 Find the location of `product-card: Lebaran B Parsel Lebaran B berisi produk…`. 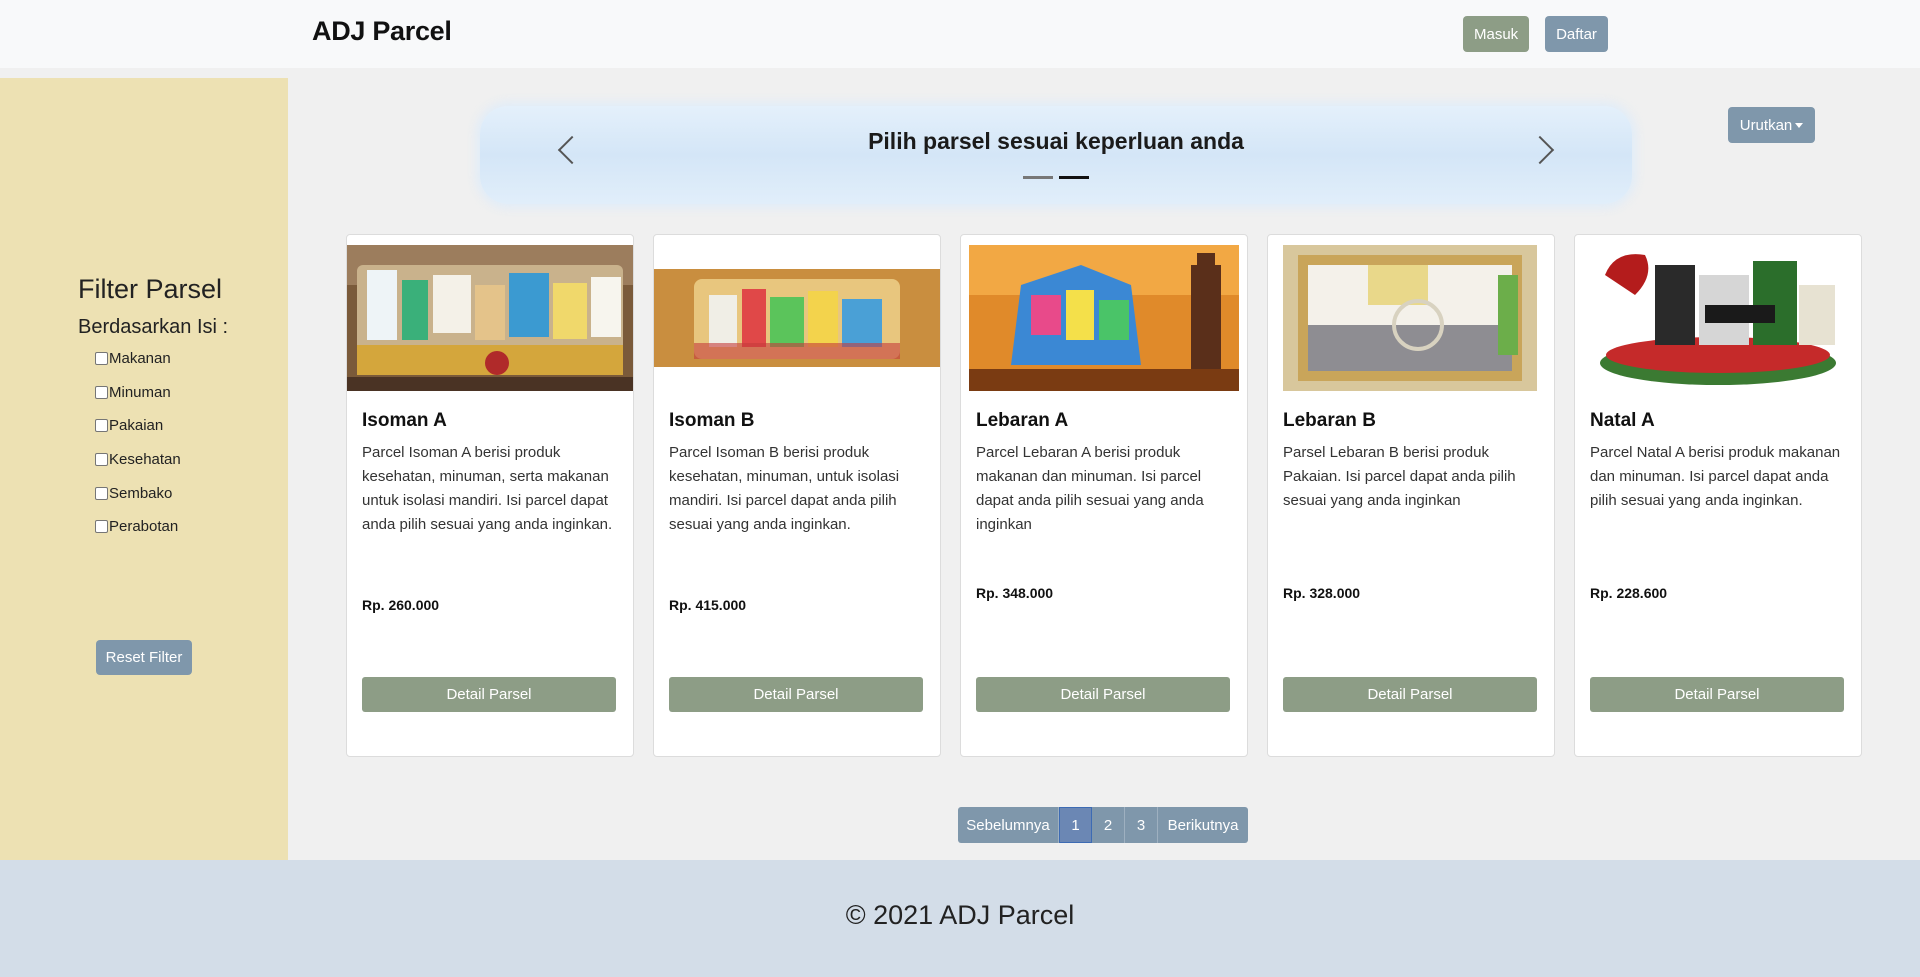

product-card: Lebaran B Parsel Lebaran B berisi produk… is located at coordinates (1411, 495).